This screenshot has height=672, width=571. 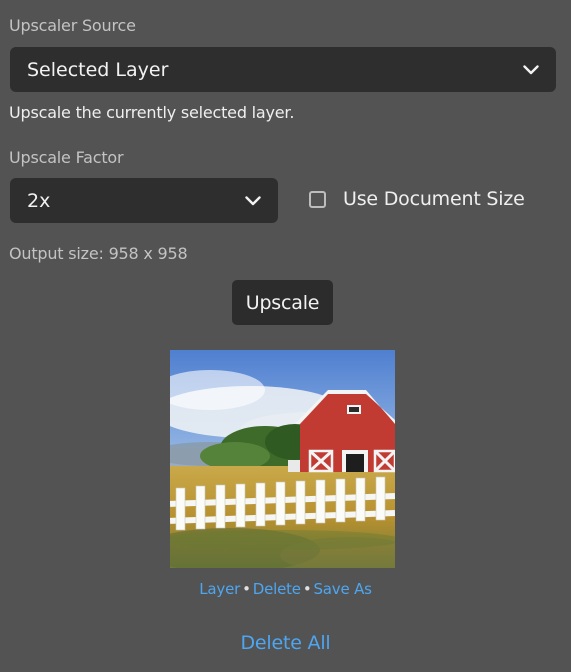 I want to click on delete-link: Delete, so click(x=277, y=589).